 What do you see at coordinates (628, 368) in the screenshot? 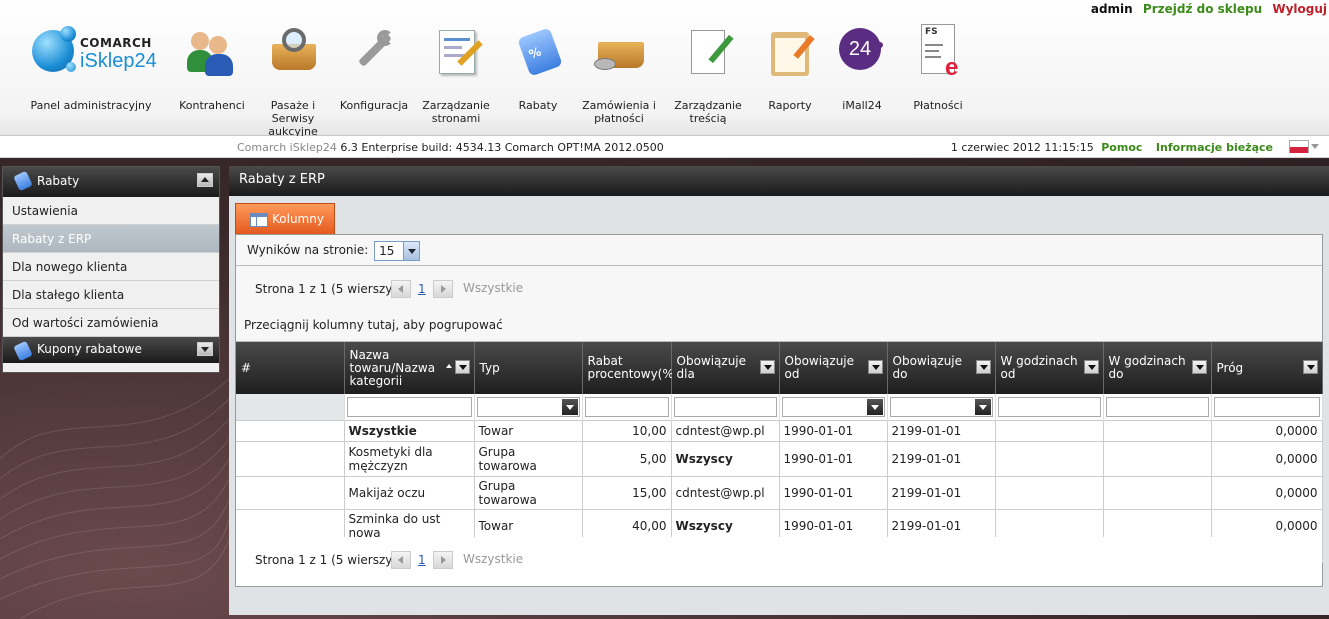
I see `col-header-percent: Rabat procentowy(%` at bounding box center [628, 368].